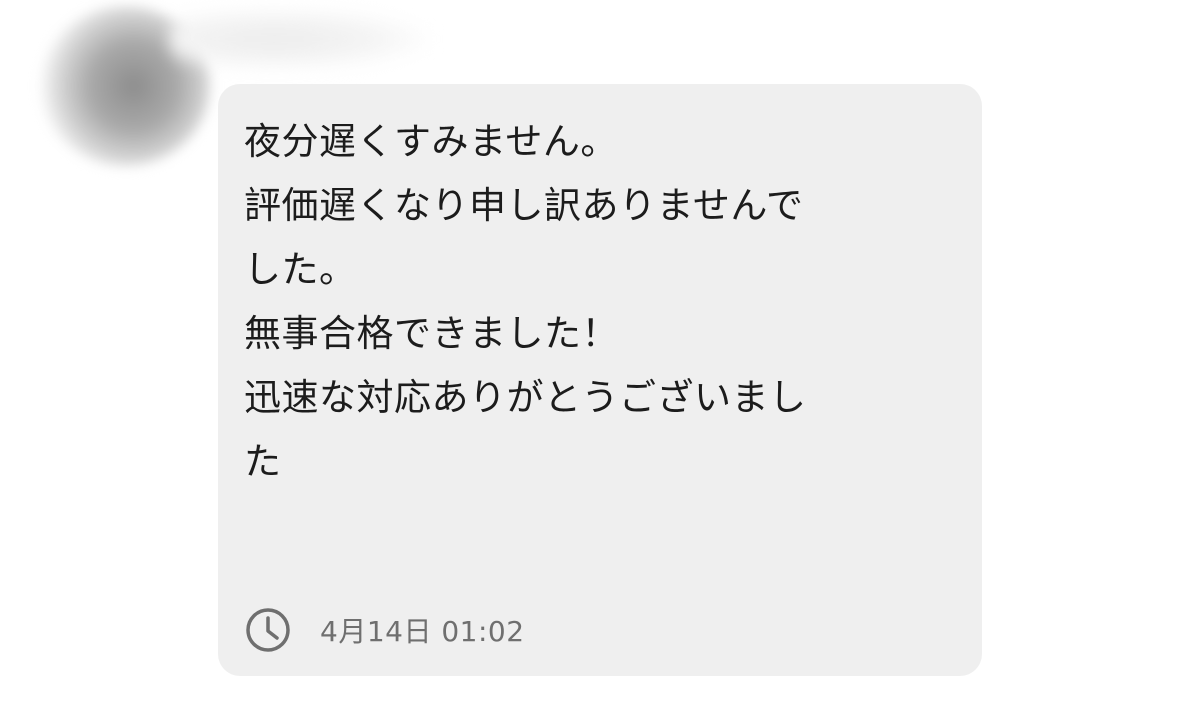  What do you see at coordinates (422, 631) in the screenshot?
I see `timestamp: 4月14日 01:02` at bounding box center [422, 631].